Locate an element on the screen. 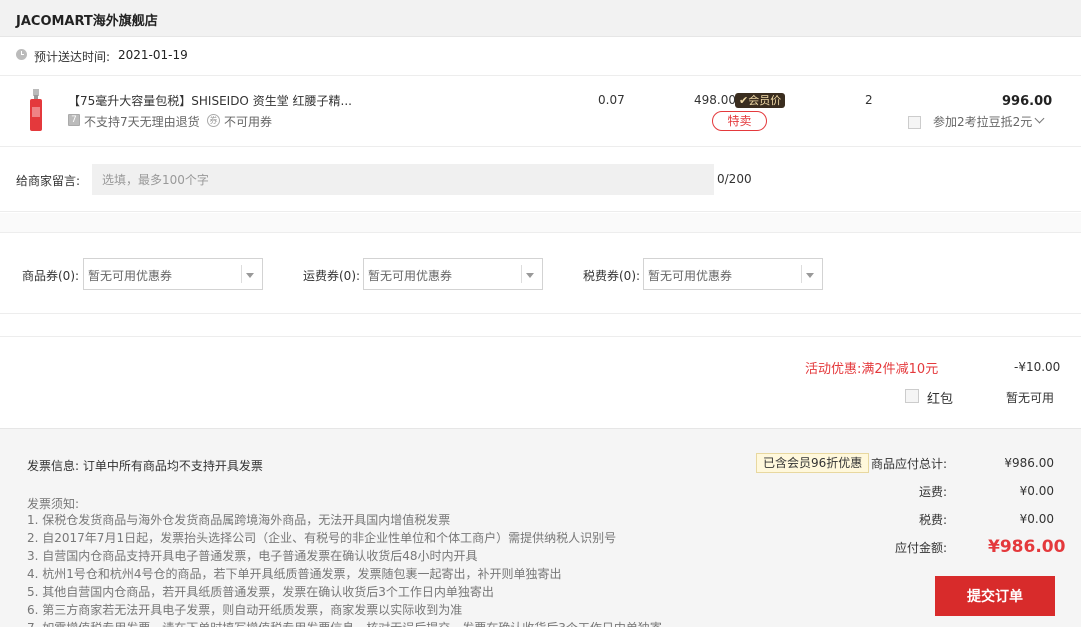 The height and width of the screenshot is (627, 1081). no-return-icon: 7 is located at coordinates (74, 120).